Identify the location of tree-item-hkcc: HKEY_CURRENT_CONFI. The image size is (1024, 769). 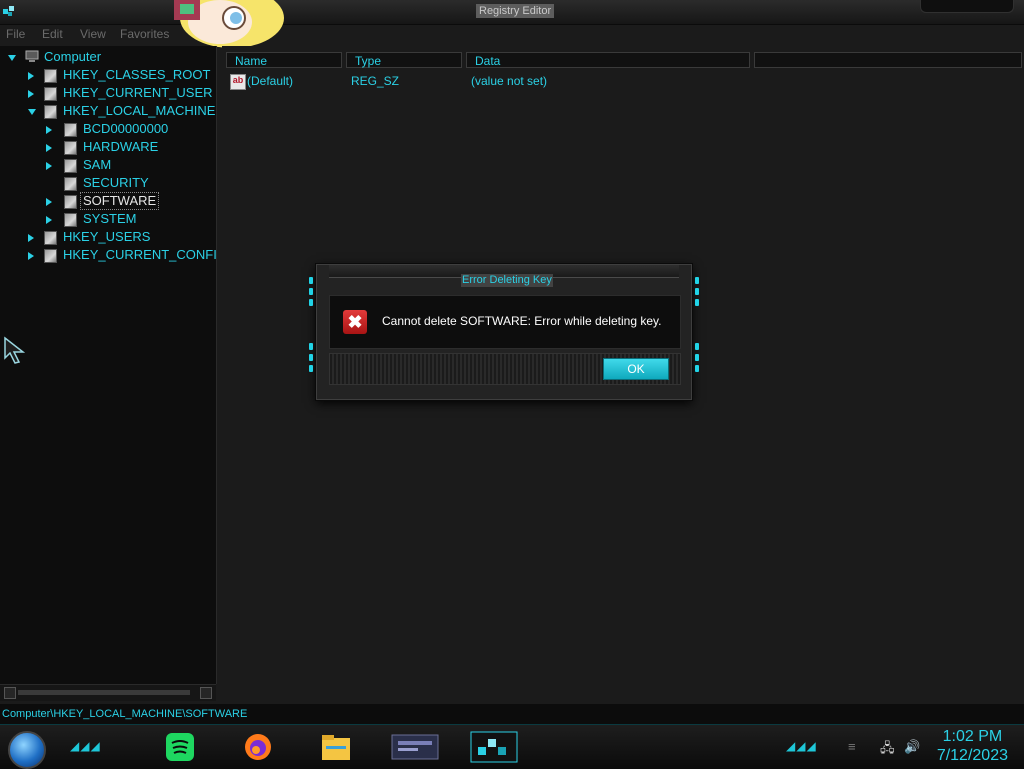
(122, 255).